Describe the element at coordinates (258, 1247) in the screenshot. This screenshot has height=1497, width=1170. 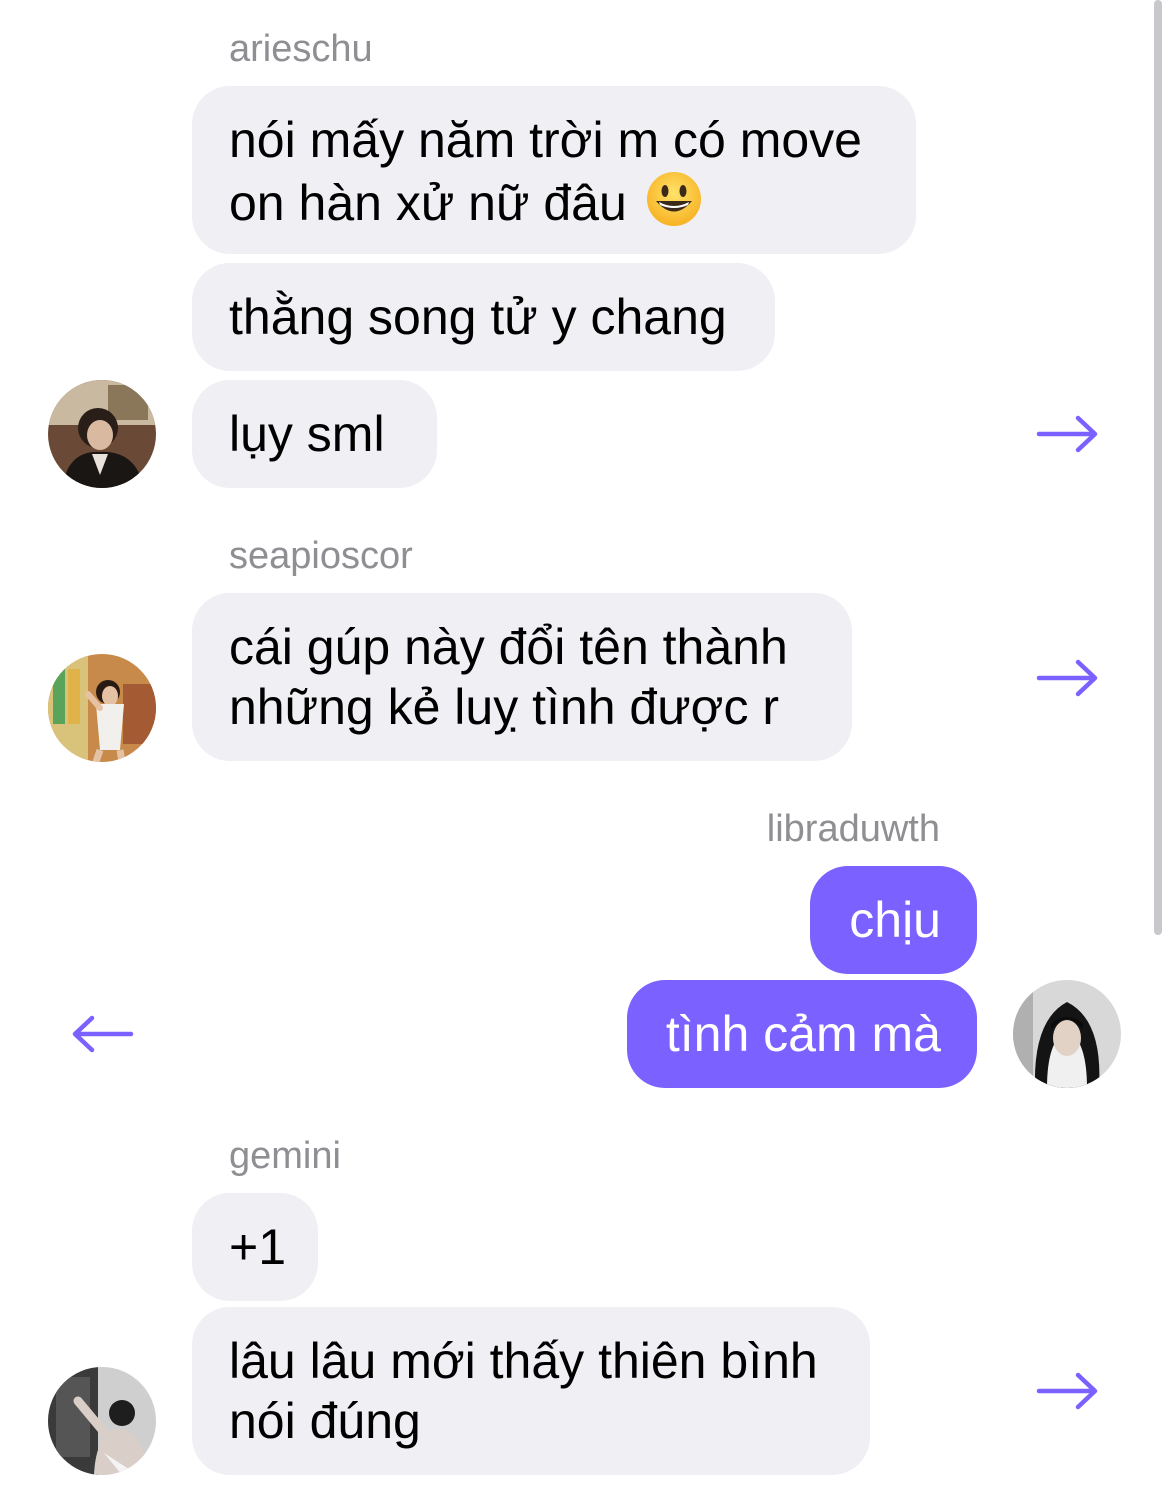
I see `message-text: +1` at that location.